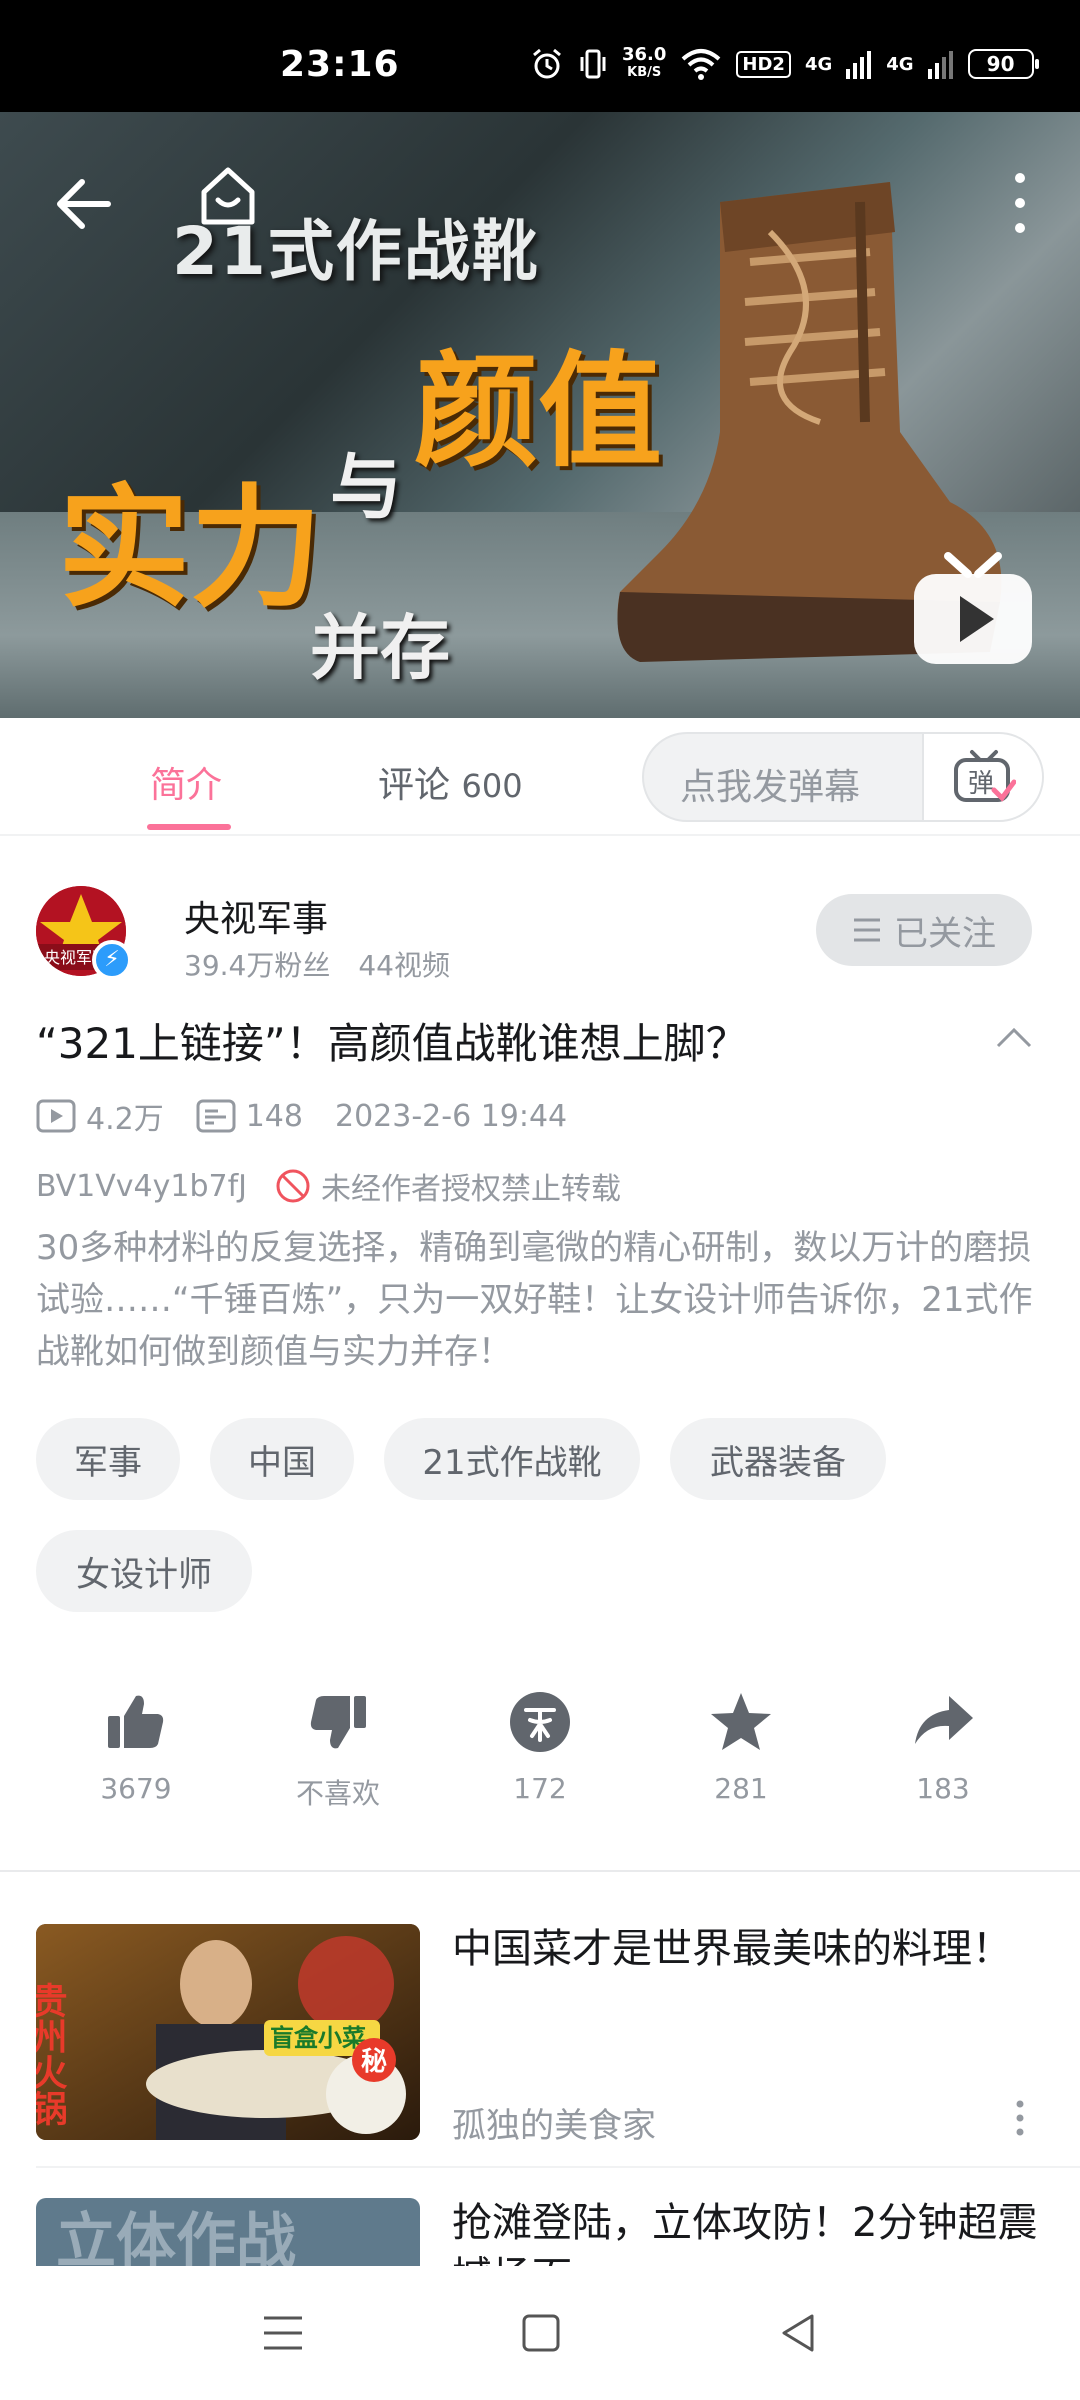 The height and width of the screenshot is (2400, 1080). I want to click on home-icon, so click(228, 196).